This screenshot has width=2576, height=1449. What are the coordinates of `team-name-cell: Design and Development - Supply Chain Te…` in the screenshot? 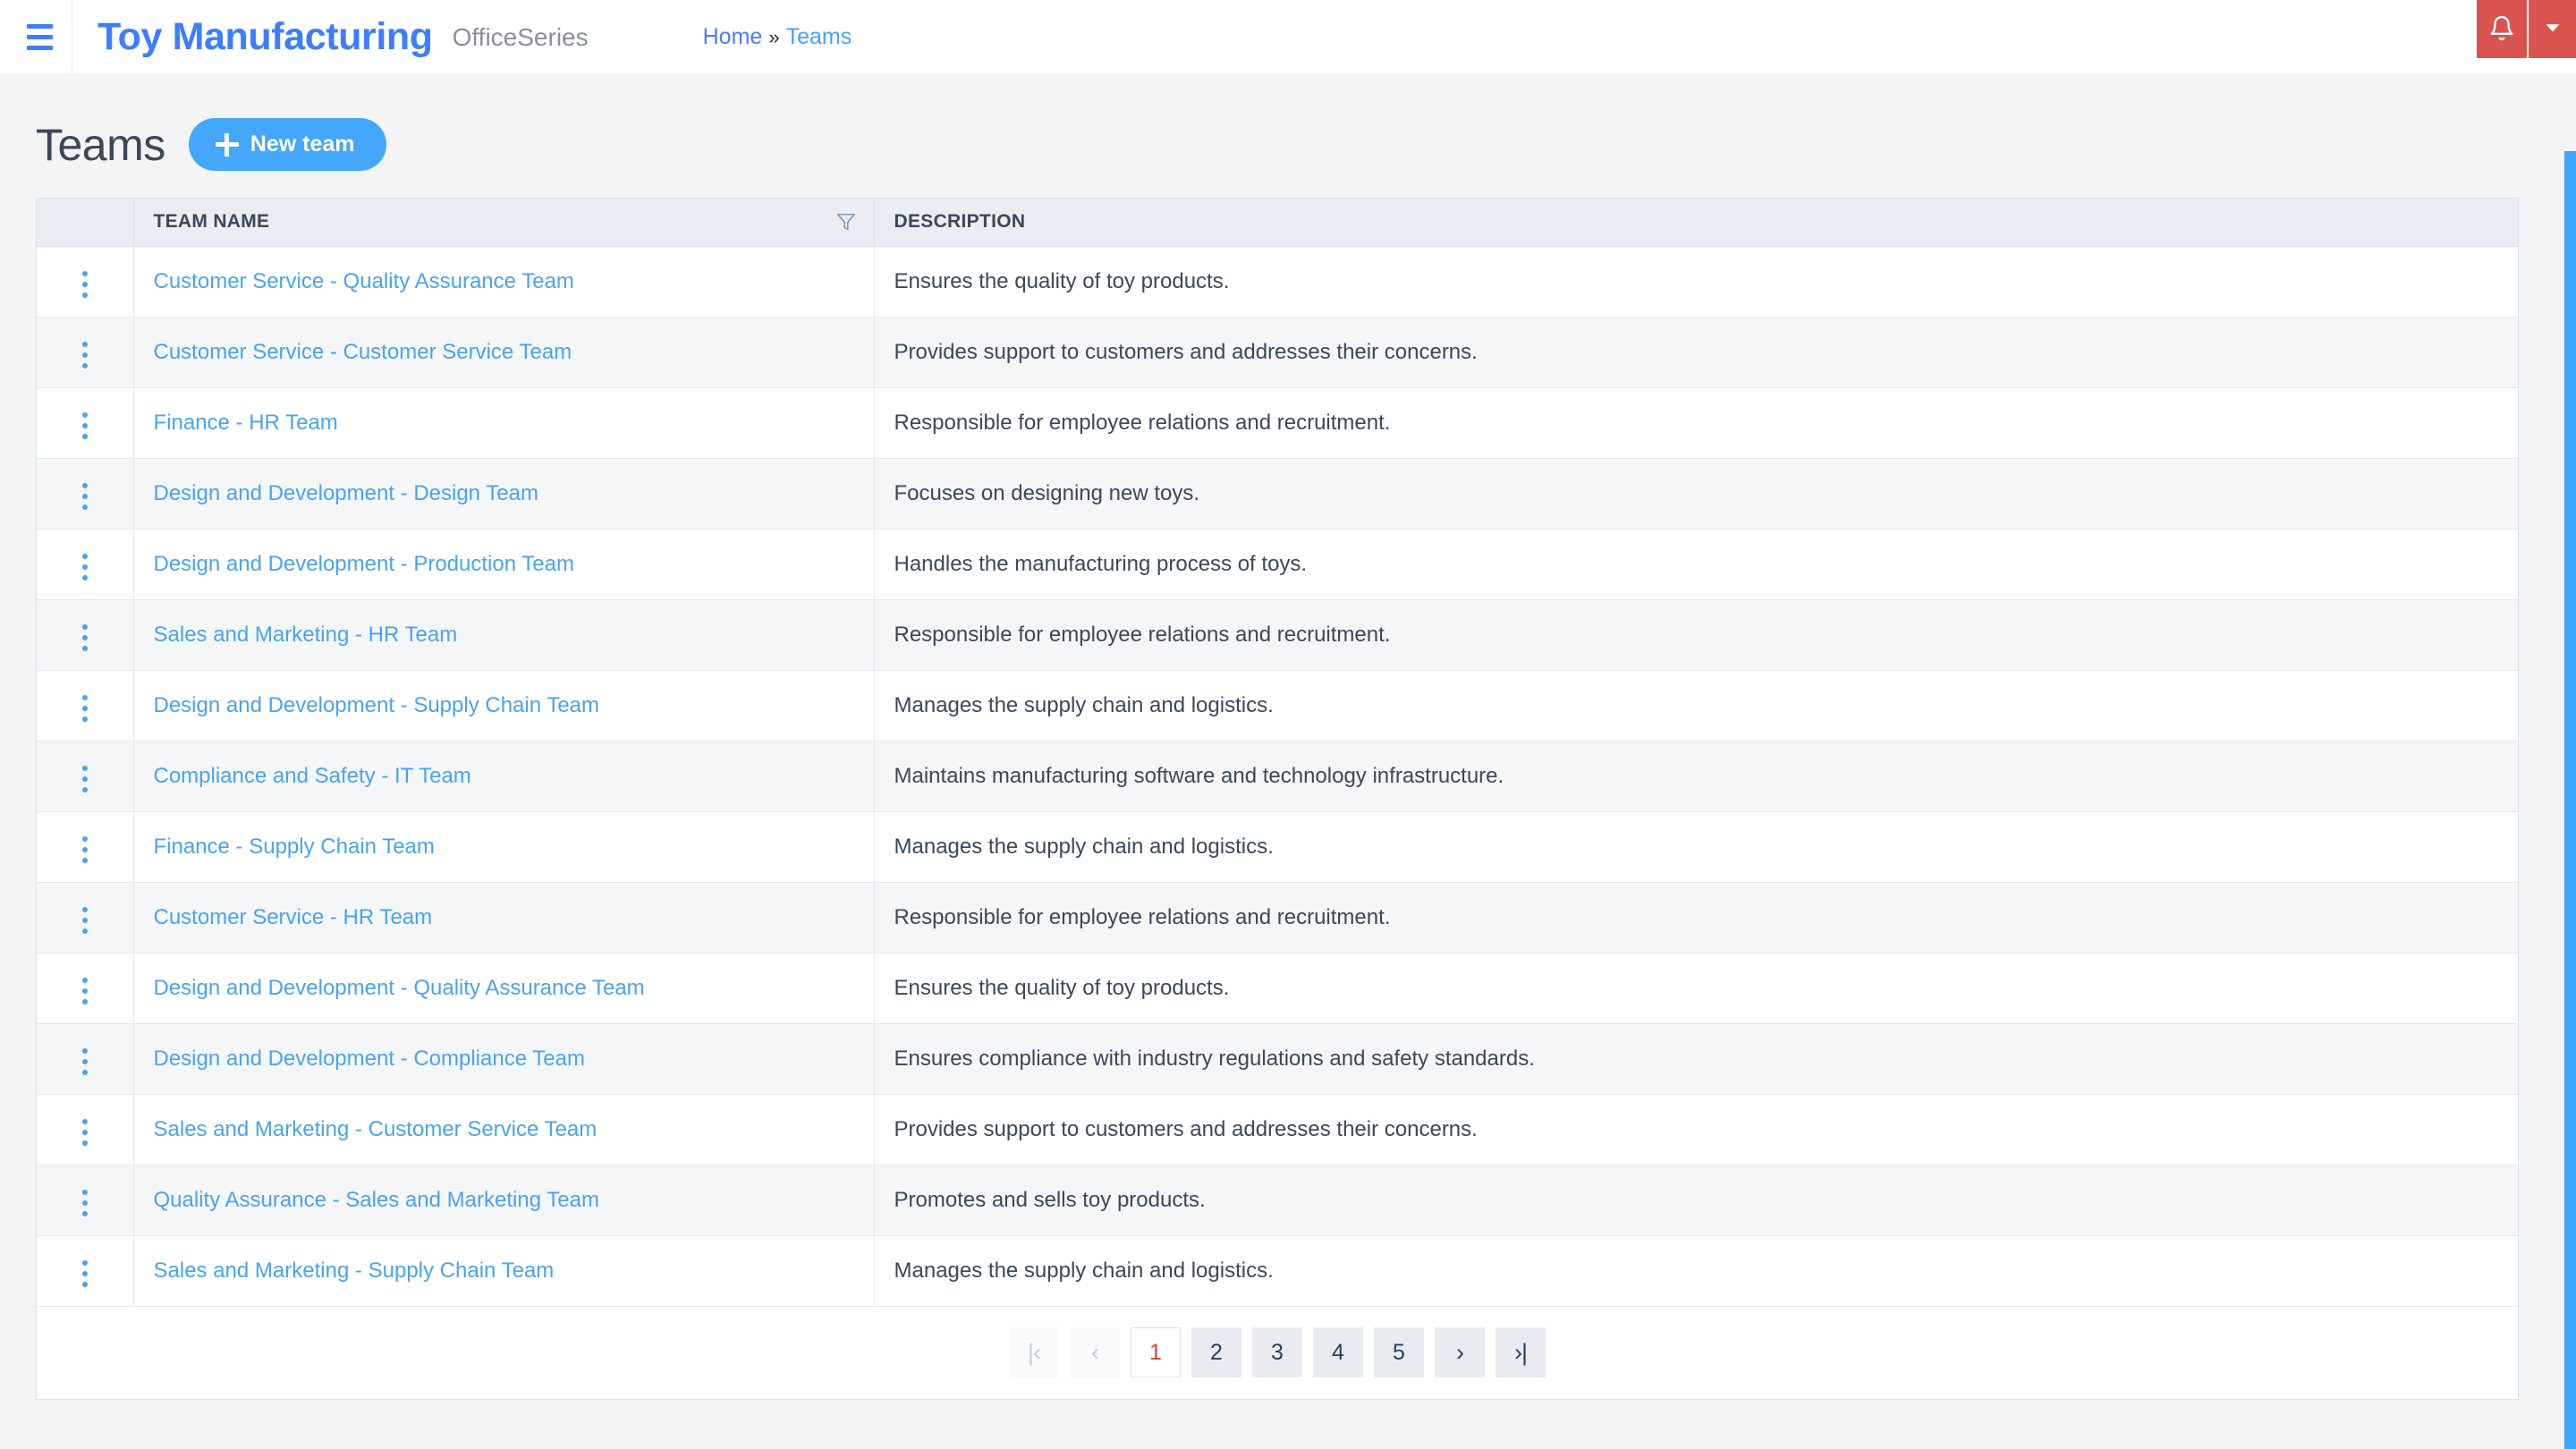 It's located at (504, 705).